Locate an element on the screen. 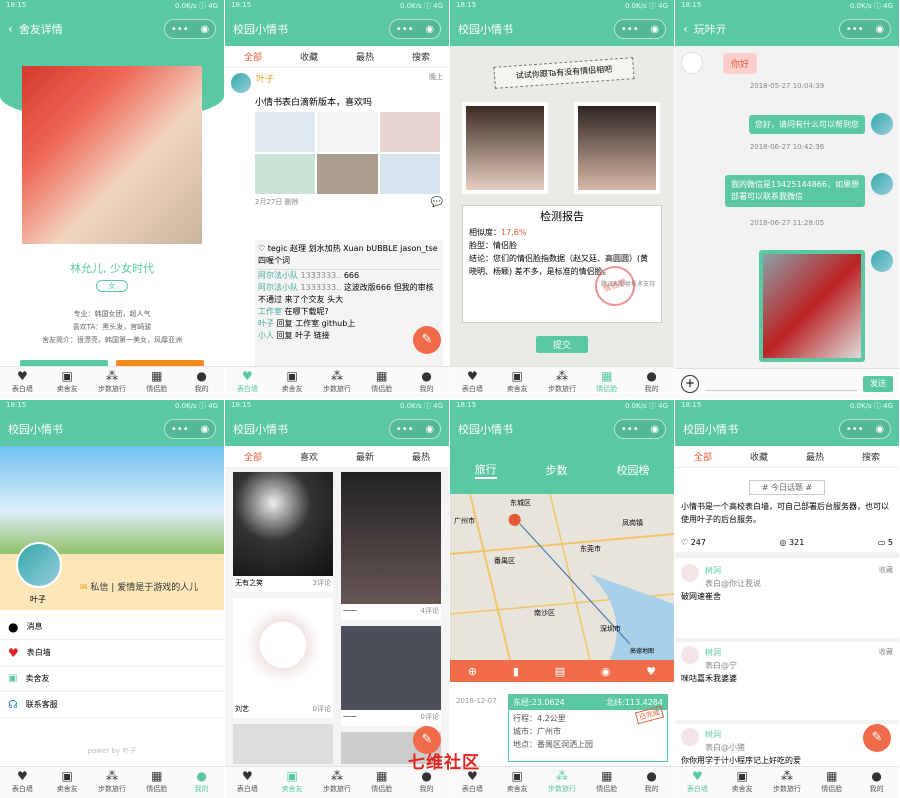 The width and height of the screenshot is (900, 798). liker: Xuan is located at coordinates (353, 248).